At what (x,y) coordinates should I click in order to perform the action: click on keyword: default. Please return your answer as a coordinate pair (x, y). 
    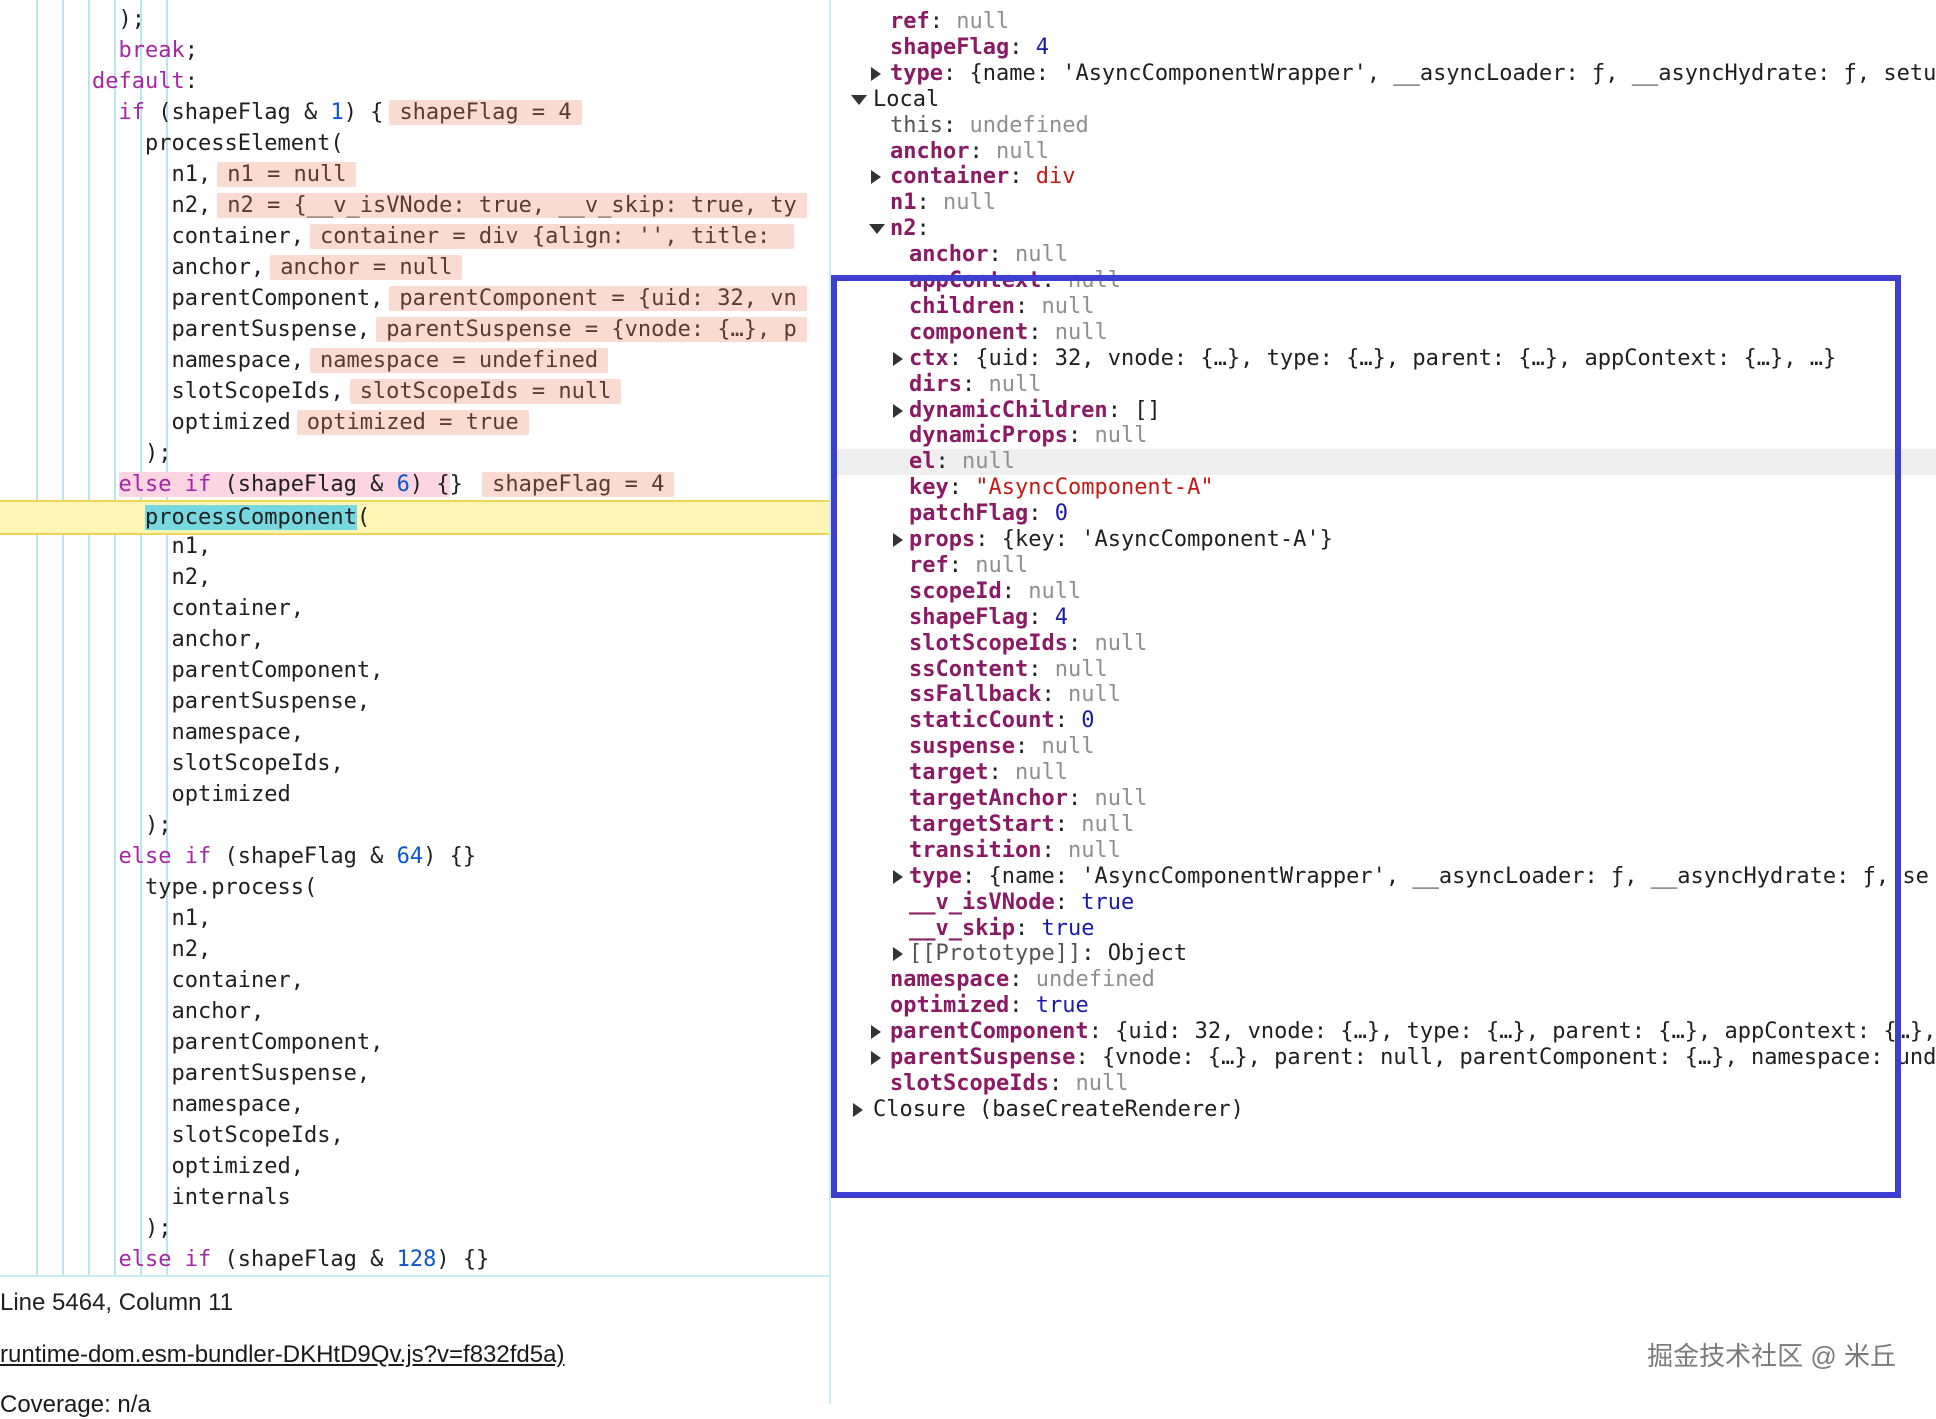
    Looking at the image, I should click on (138, 81).